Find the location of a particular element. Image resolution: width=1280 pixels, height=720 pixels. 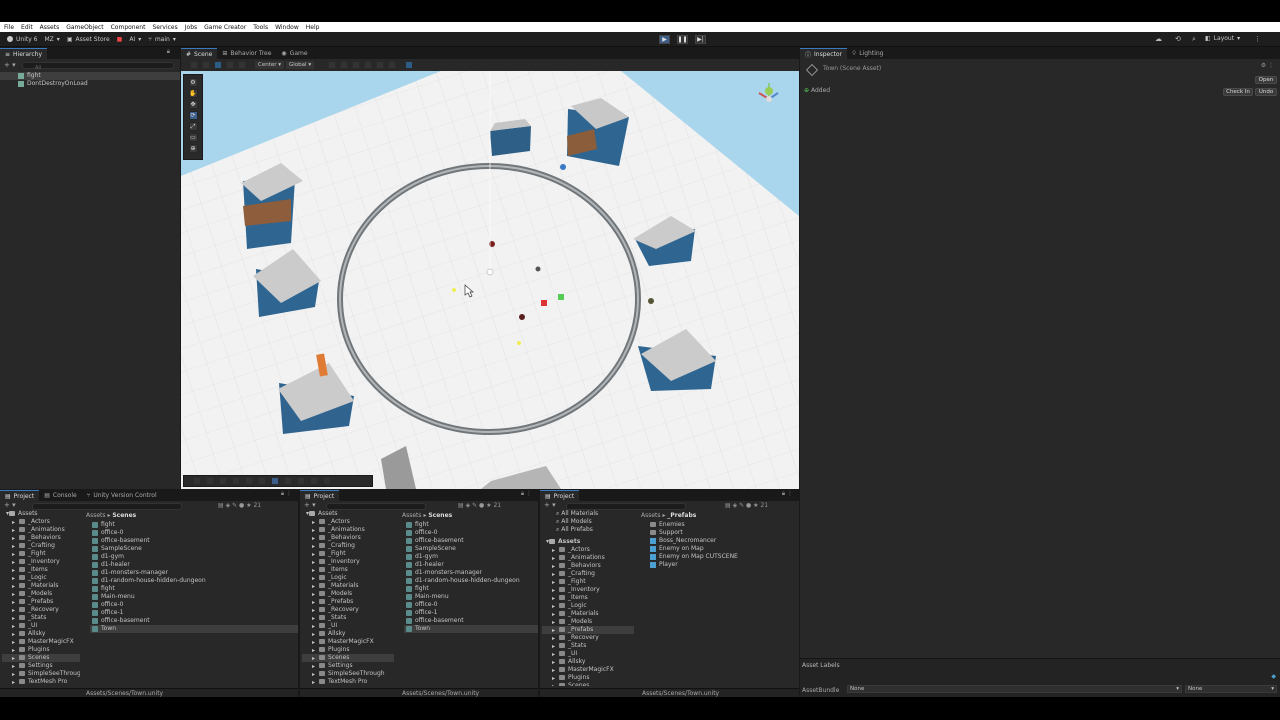

prefab-item: Support is located at coordinates (723, 533).